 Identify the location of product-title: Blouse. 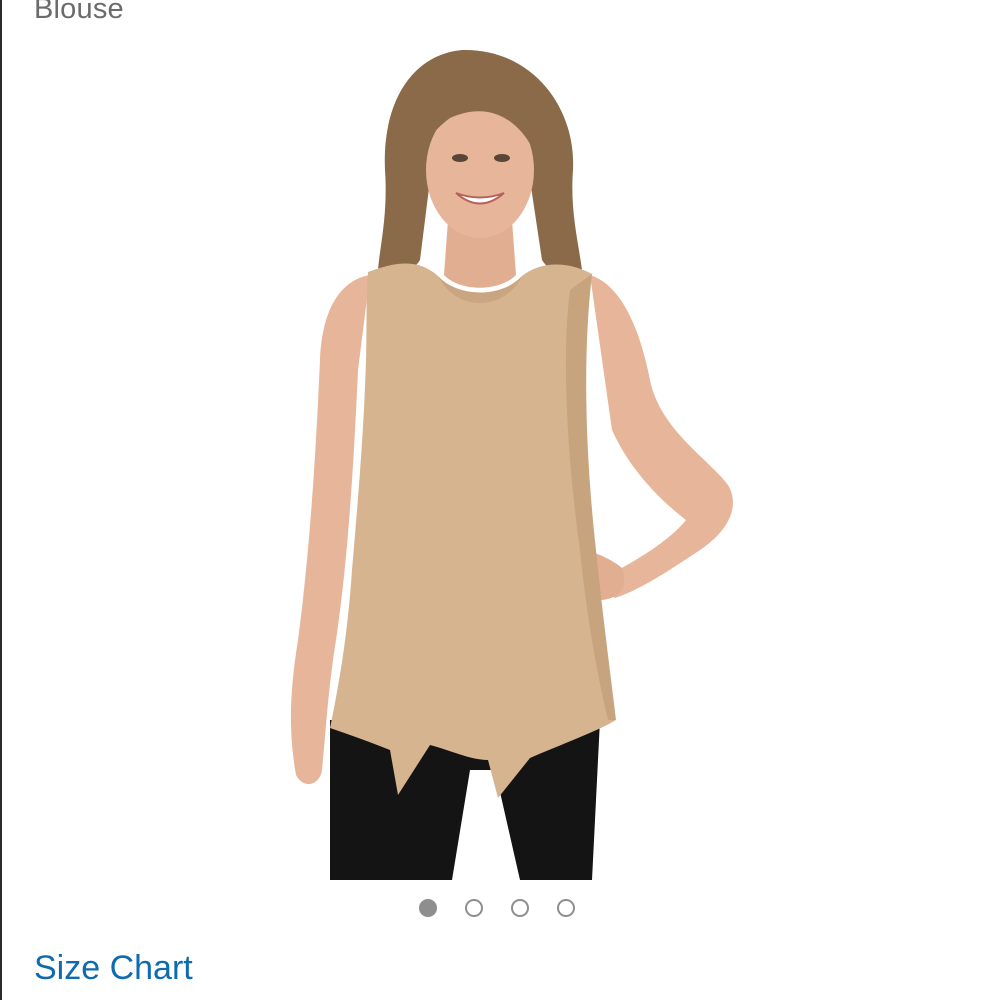
(79, 12).